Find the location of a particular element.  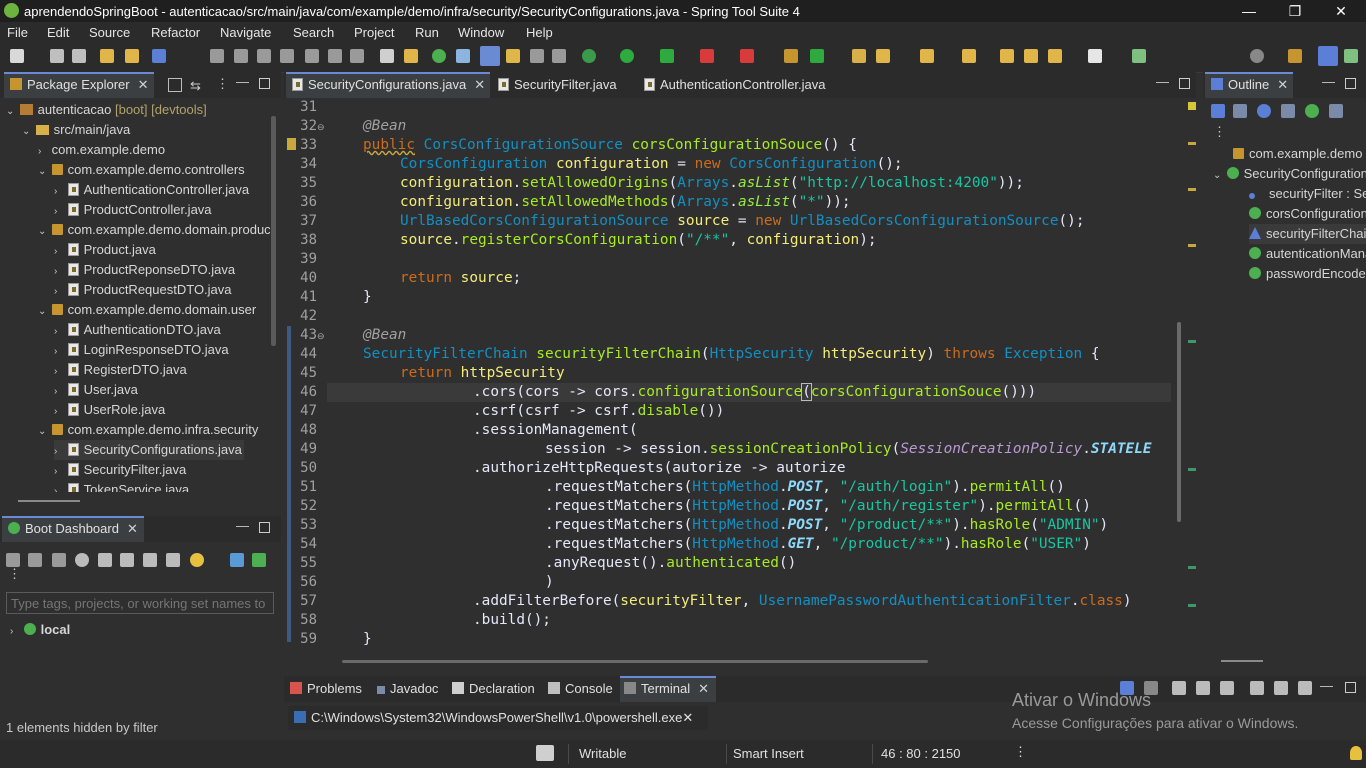

tree-java-file: › AuthenticationDTO.java is located at coordinates (137, 330).